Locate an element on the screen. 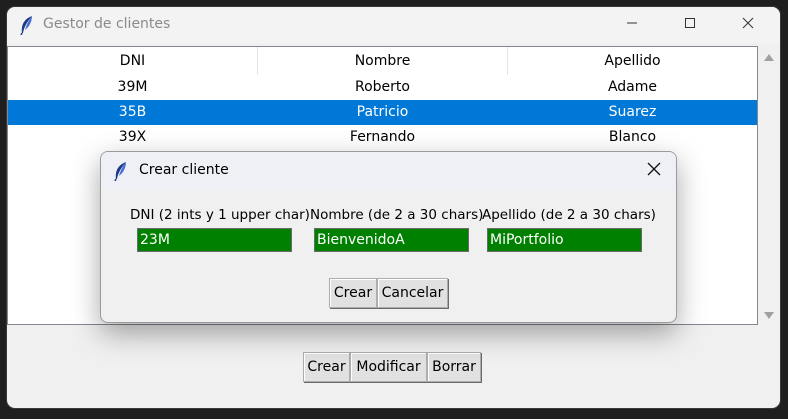 The height and width of the screenshot is (419, 788). nombre-field is located at coordinates (391, 240).